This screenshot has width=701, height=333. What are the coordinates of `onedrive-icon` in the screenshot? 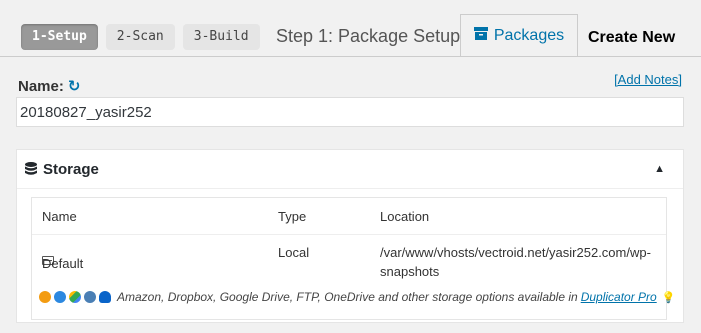 It's located at (105, 297).